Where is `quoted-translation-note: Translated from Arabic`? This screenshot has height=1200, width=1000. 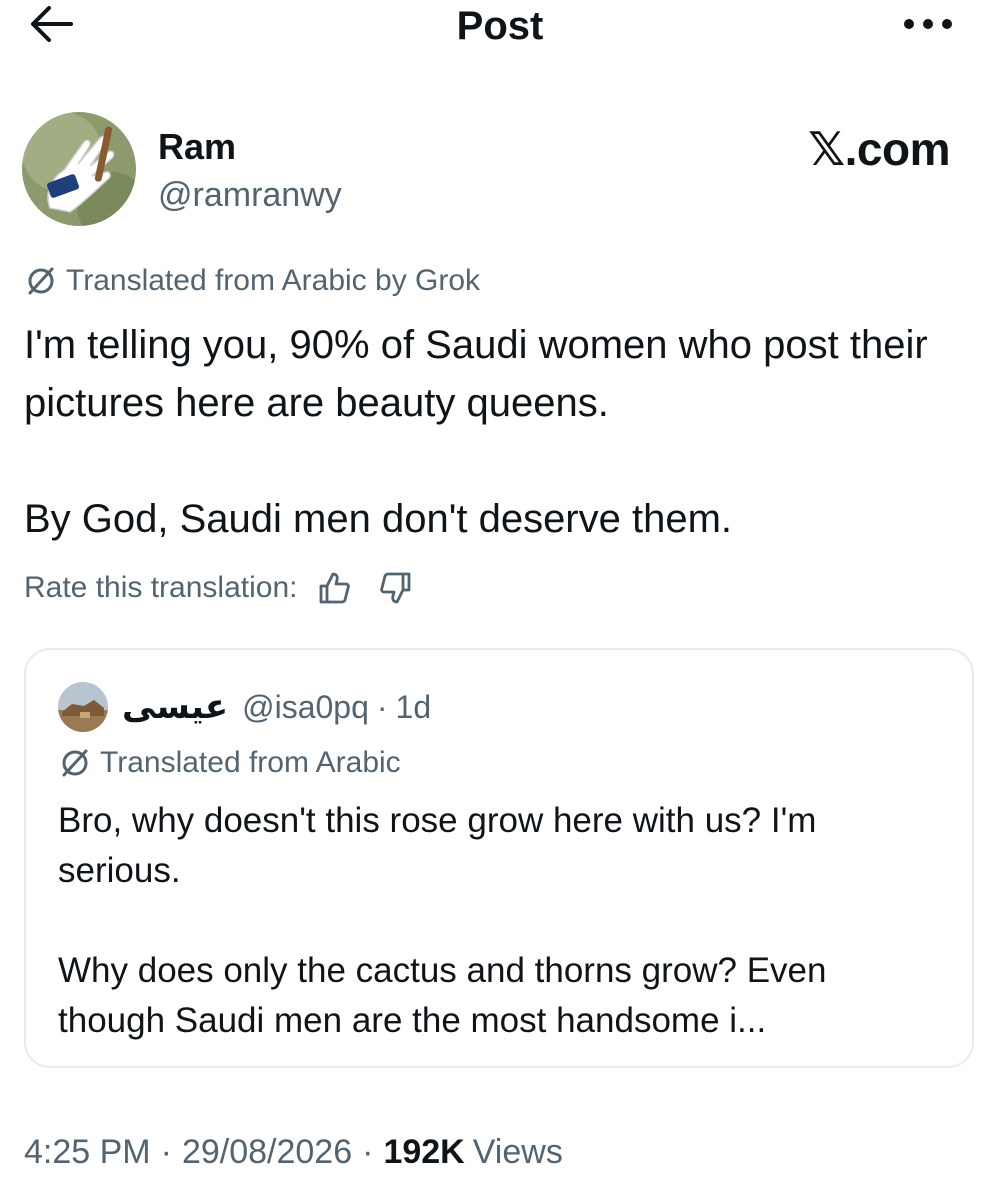 quoted-translation-note: Translated from Arabic is located at coordinates (229, 763).